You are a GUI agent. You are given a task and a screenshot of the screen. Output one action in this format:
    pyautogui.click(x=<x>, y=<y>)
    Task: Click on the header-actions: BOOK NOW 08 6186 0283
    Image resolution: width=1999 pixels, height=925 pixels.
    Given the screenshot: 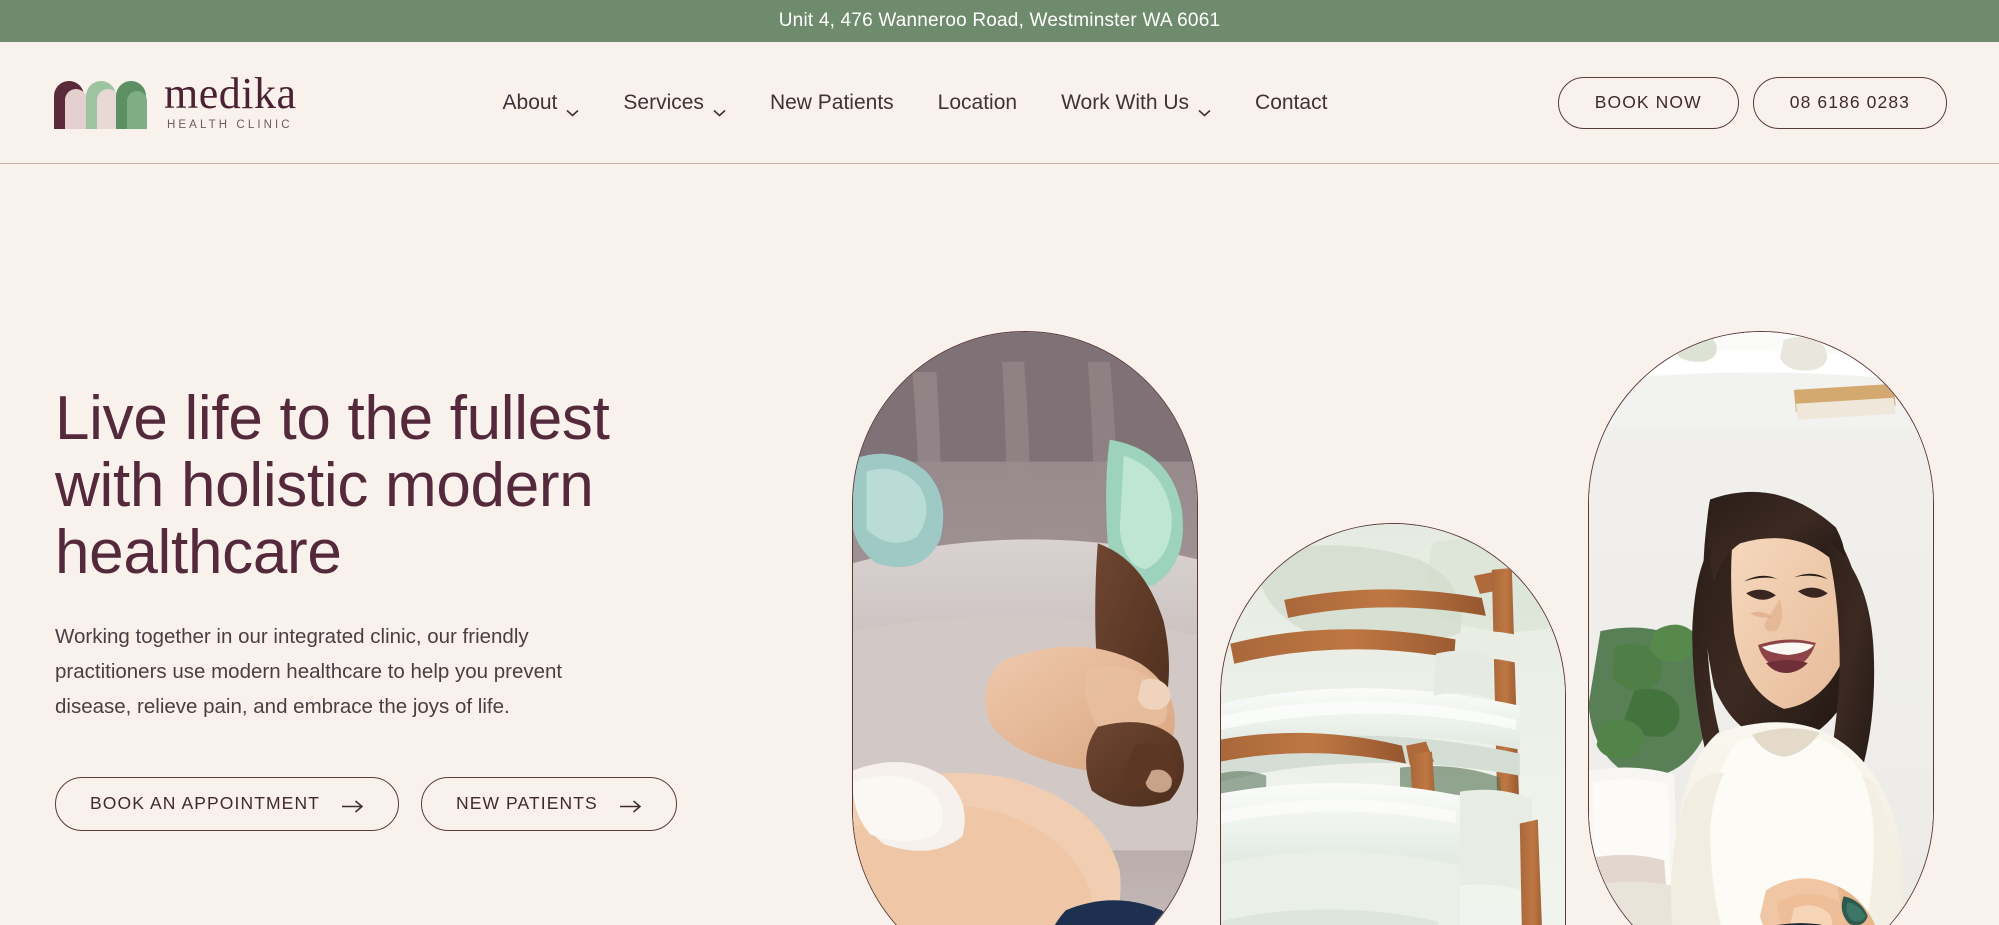 What is the action you would take?
    pyautogui.click(x=1752, y=102)
    